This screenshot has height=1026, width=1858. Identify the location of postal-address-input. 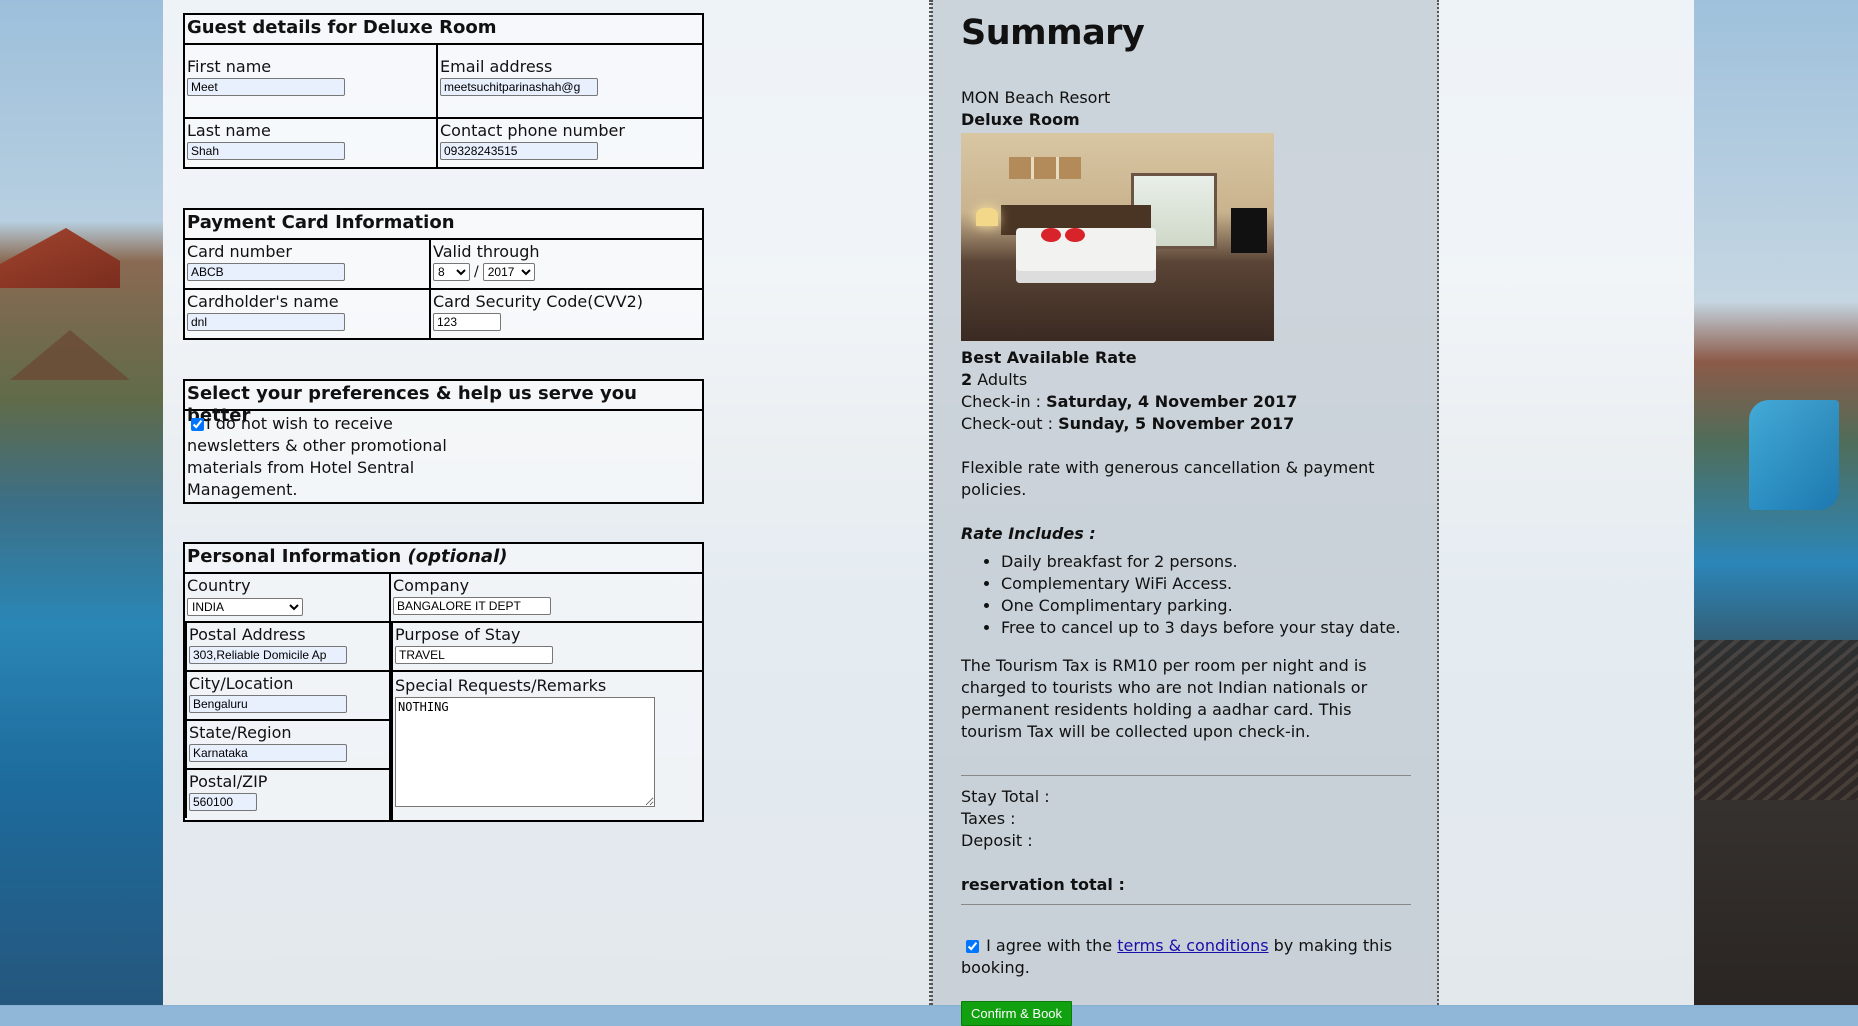
(268, 655).